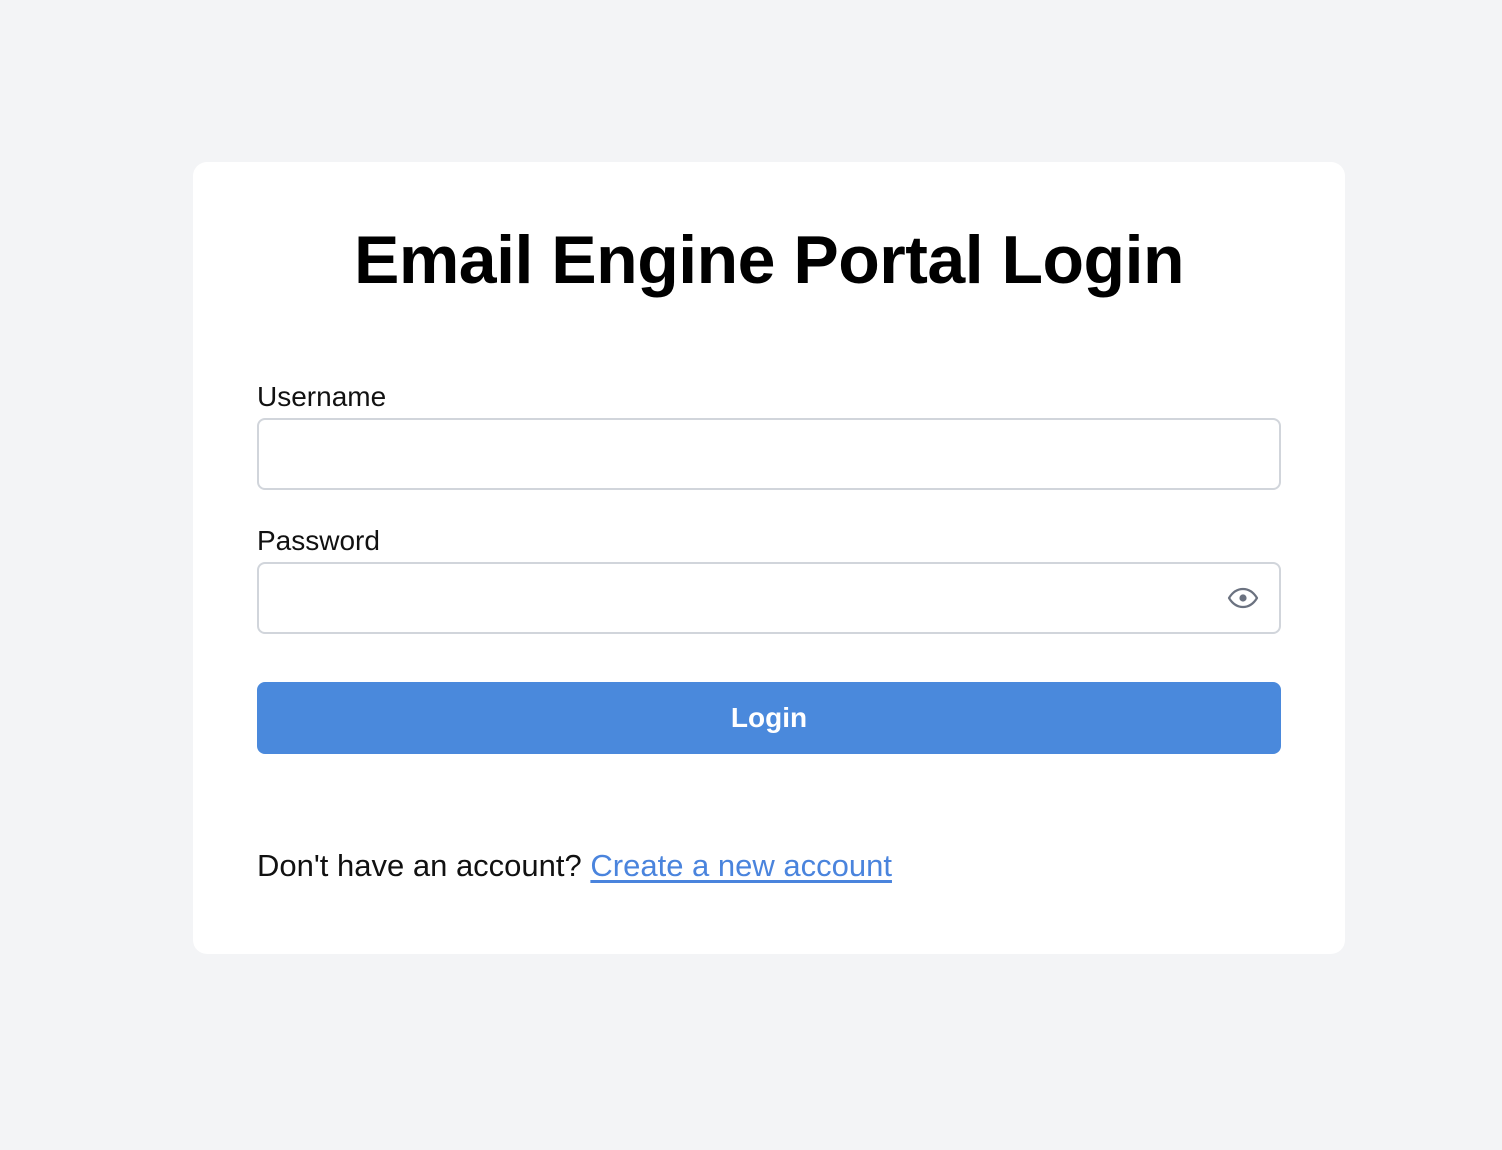 The width and height of the screenshot is (1502, 1150). Describe the element at coordinates (322, 396) in the screenshot. I see `username-label: Username` at that location.